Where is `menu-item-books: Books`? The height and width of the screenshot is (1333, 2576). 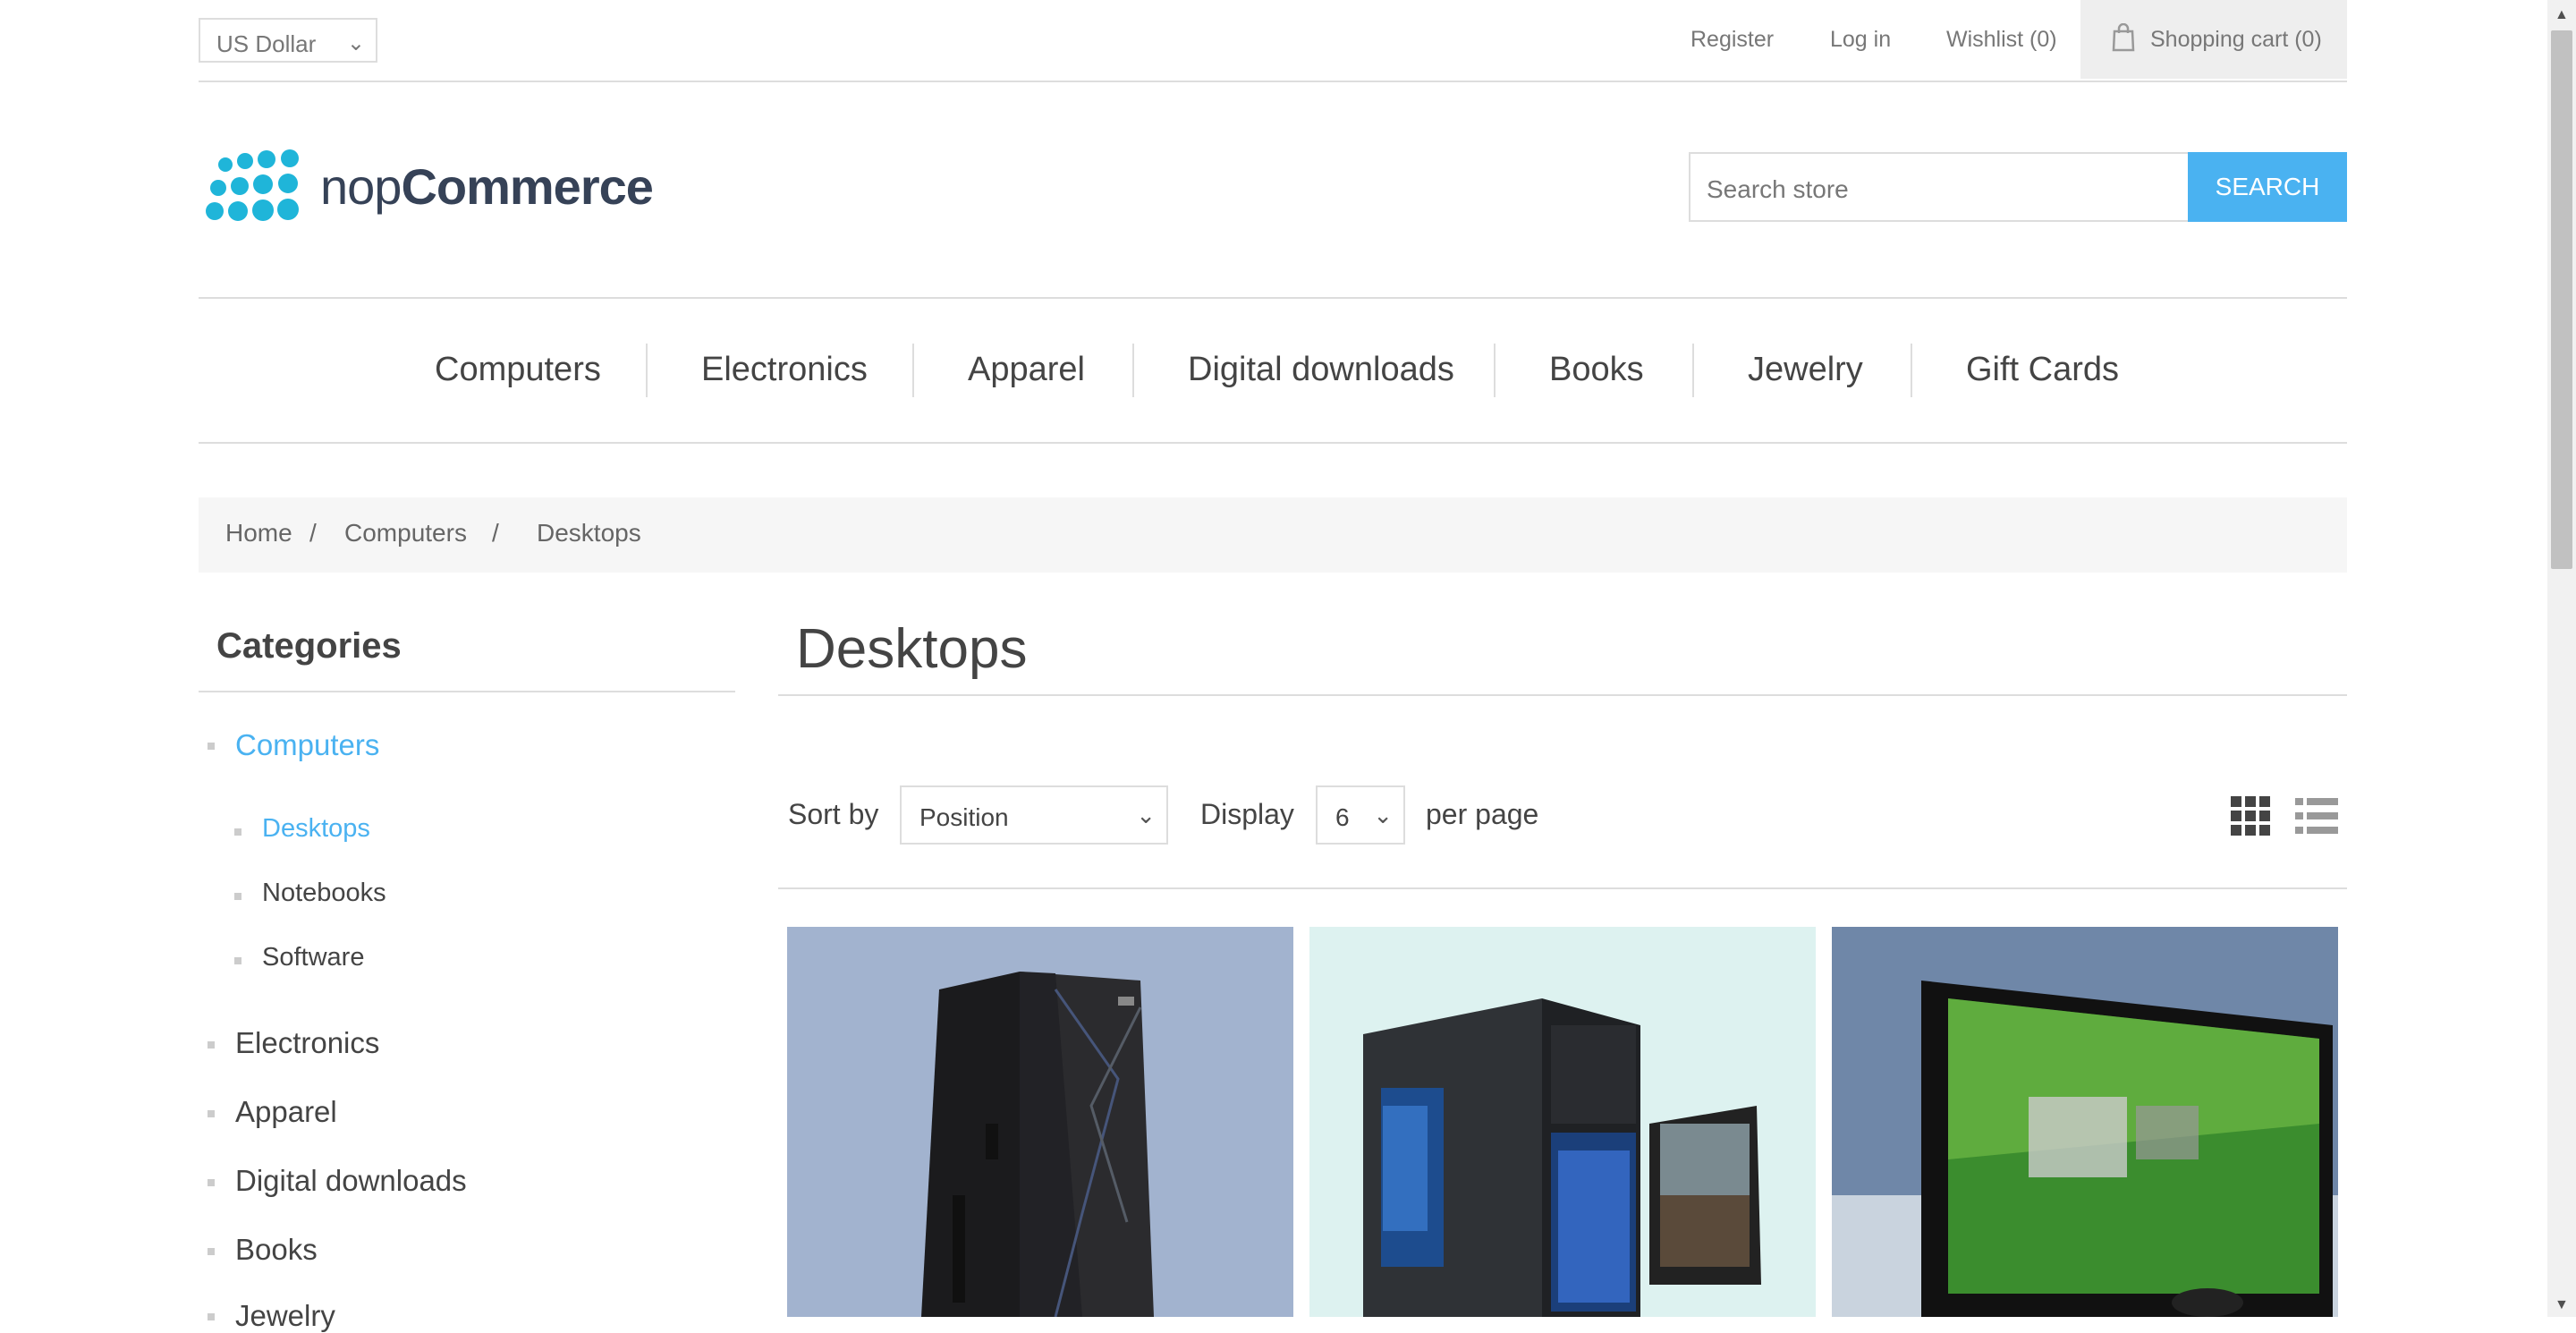 menu-item-books: Books is located at coordinates (1596, 370).